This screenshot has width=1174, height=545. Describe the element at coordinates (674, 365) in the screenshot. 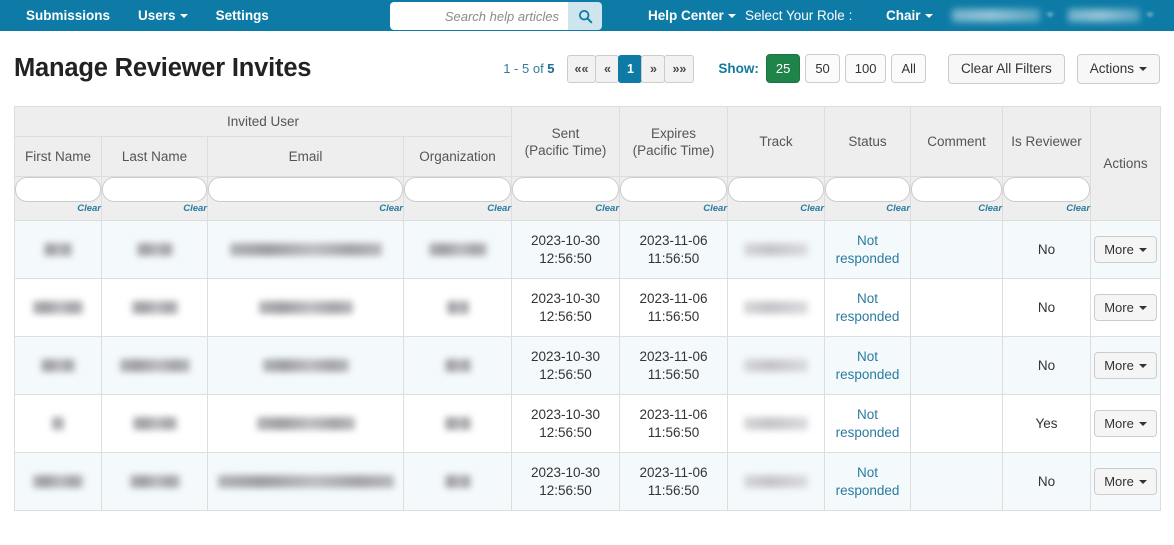

I see `cell-expires: 2023-11-06 11:56:50` at that location.